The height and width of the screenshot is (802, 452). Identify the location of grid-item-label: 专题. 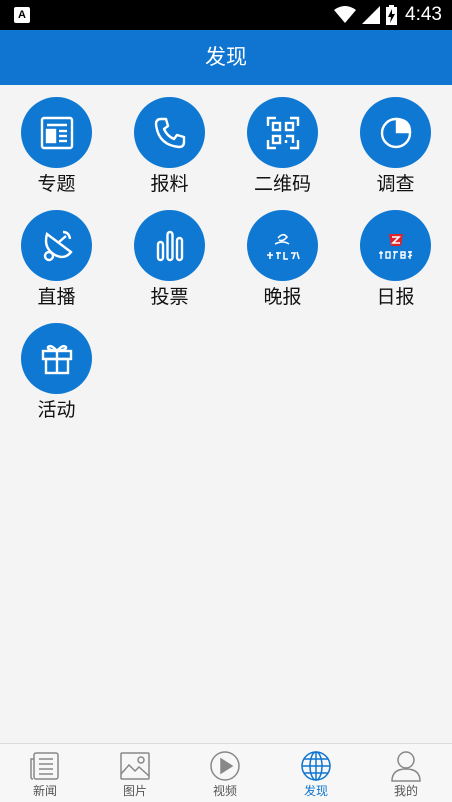
(56, 184).